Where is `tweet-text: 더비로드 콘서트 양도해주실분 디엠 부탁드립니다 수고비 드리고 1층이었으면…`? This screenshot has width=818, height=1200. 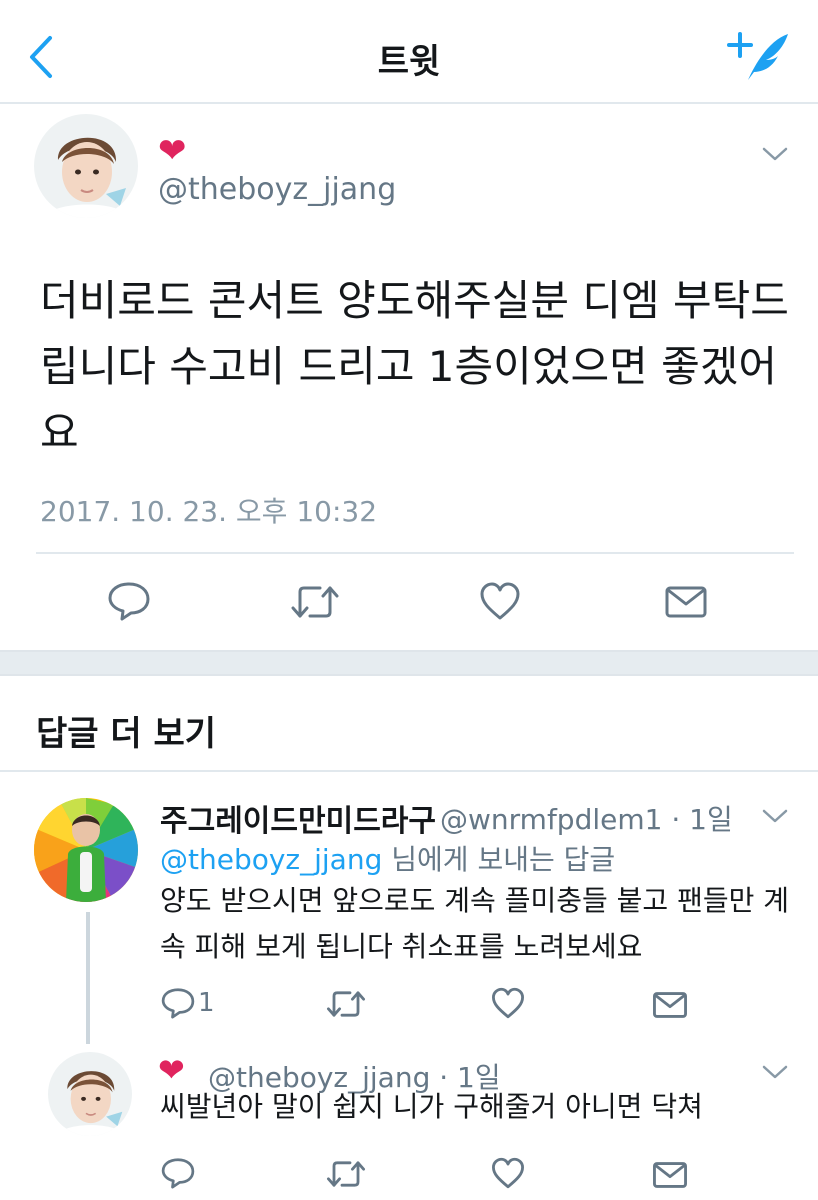
tweet-text: 더비로드 콘서트 양도해주실분 디엠 부탁드립니다 수고비 드리고 1층이었으면… is located at coordinates (414, 366).